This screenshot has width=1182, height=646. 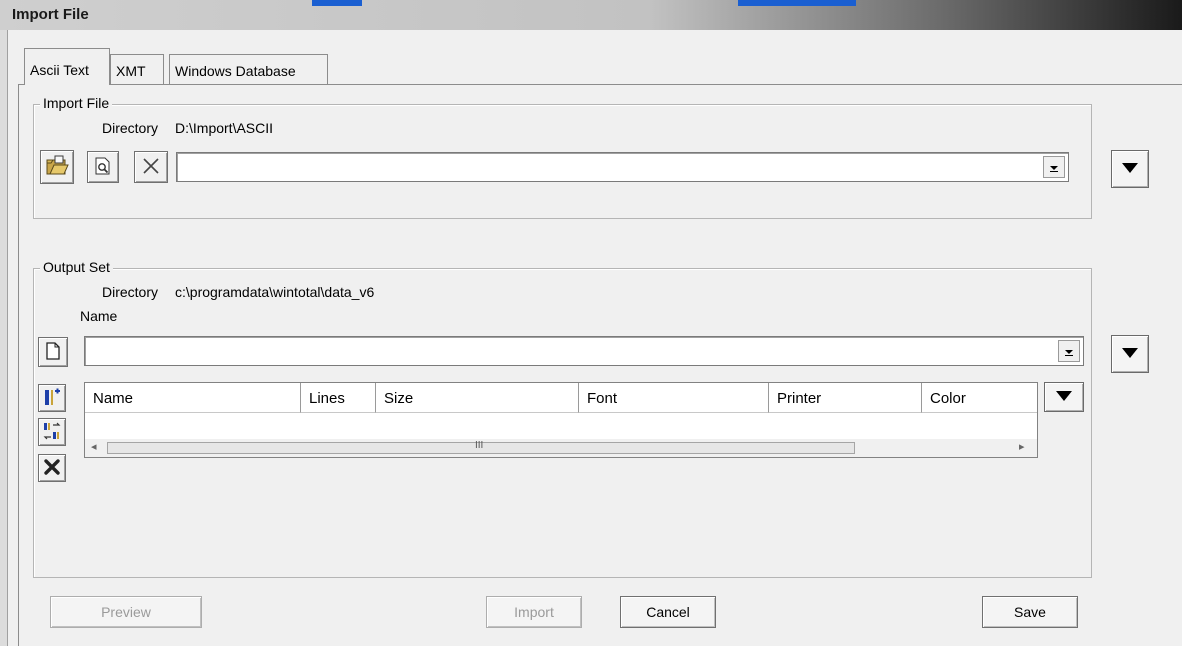 What do you see at coordinates (275, 292) in the screenshot?
I see `output-directory-value: c:\programdata\wintotal\data_v6` at bounding box center [275, 292].